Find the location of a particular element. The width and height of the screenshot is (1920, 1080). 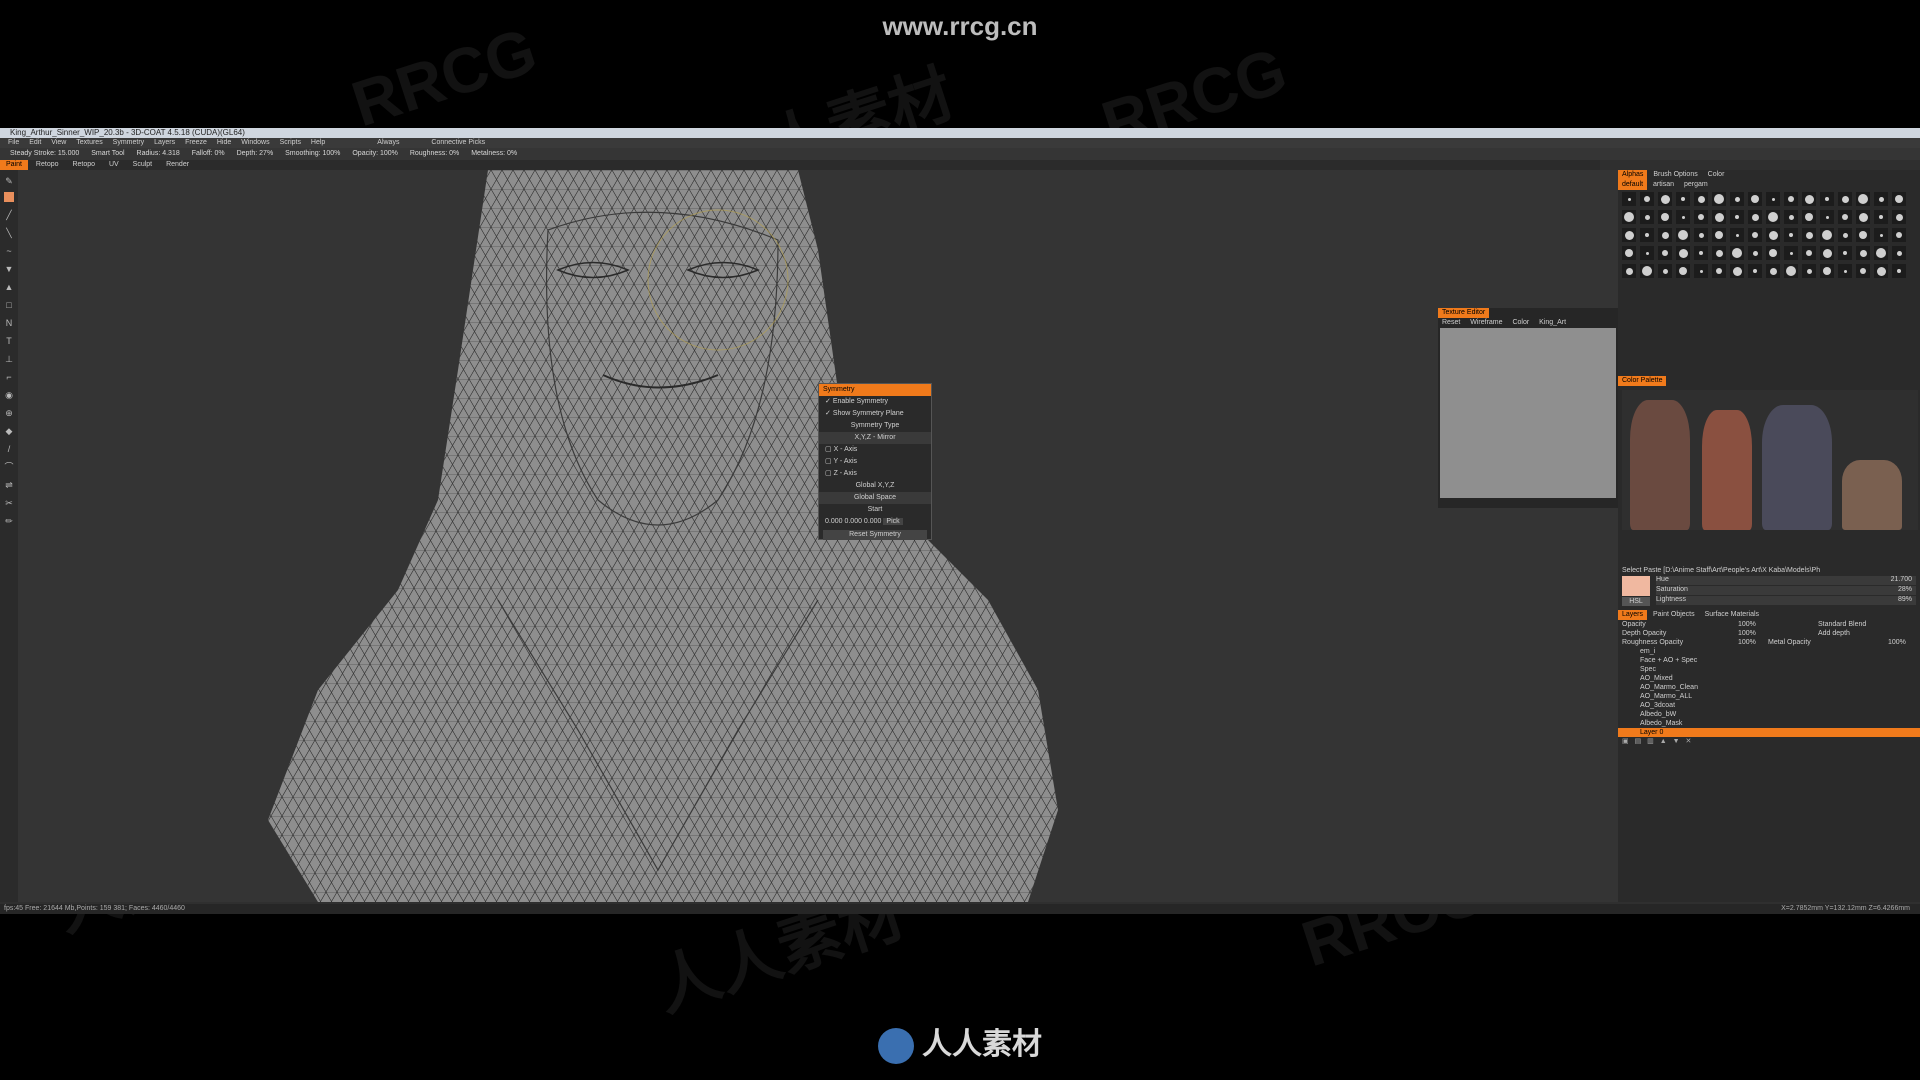

text-icon: T is located at coordinates (9, 341).